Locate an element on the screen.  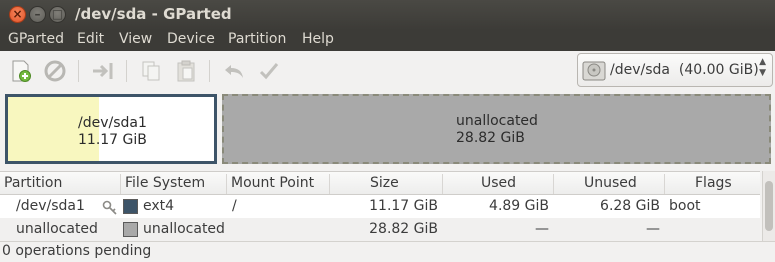
apply-checkmark-icon is located at coordinates (269, 71).